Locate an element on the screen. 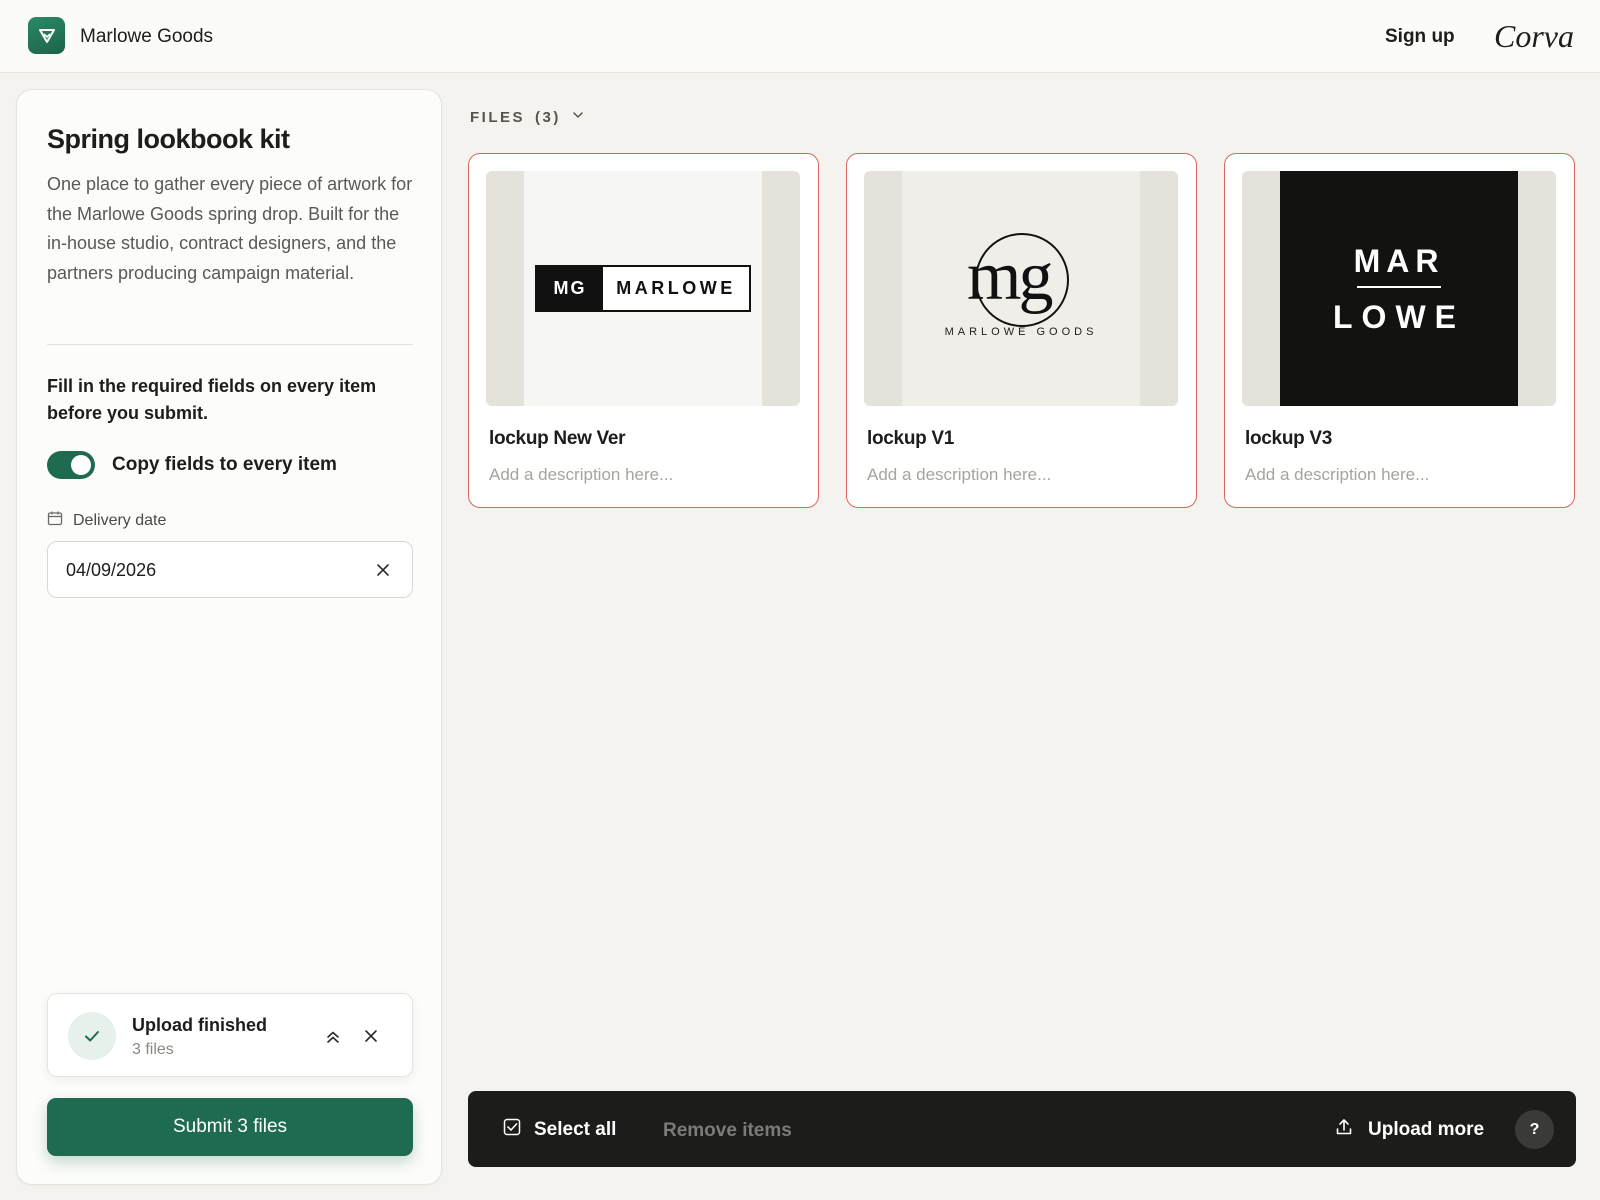 The width and height of the screenshot is (1600, 1200). help-icon: ? is located at coordinates (1534, 1129).